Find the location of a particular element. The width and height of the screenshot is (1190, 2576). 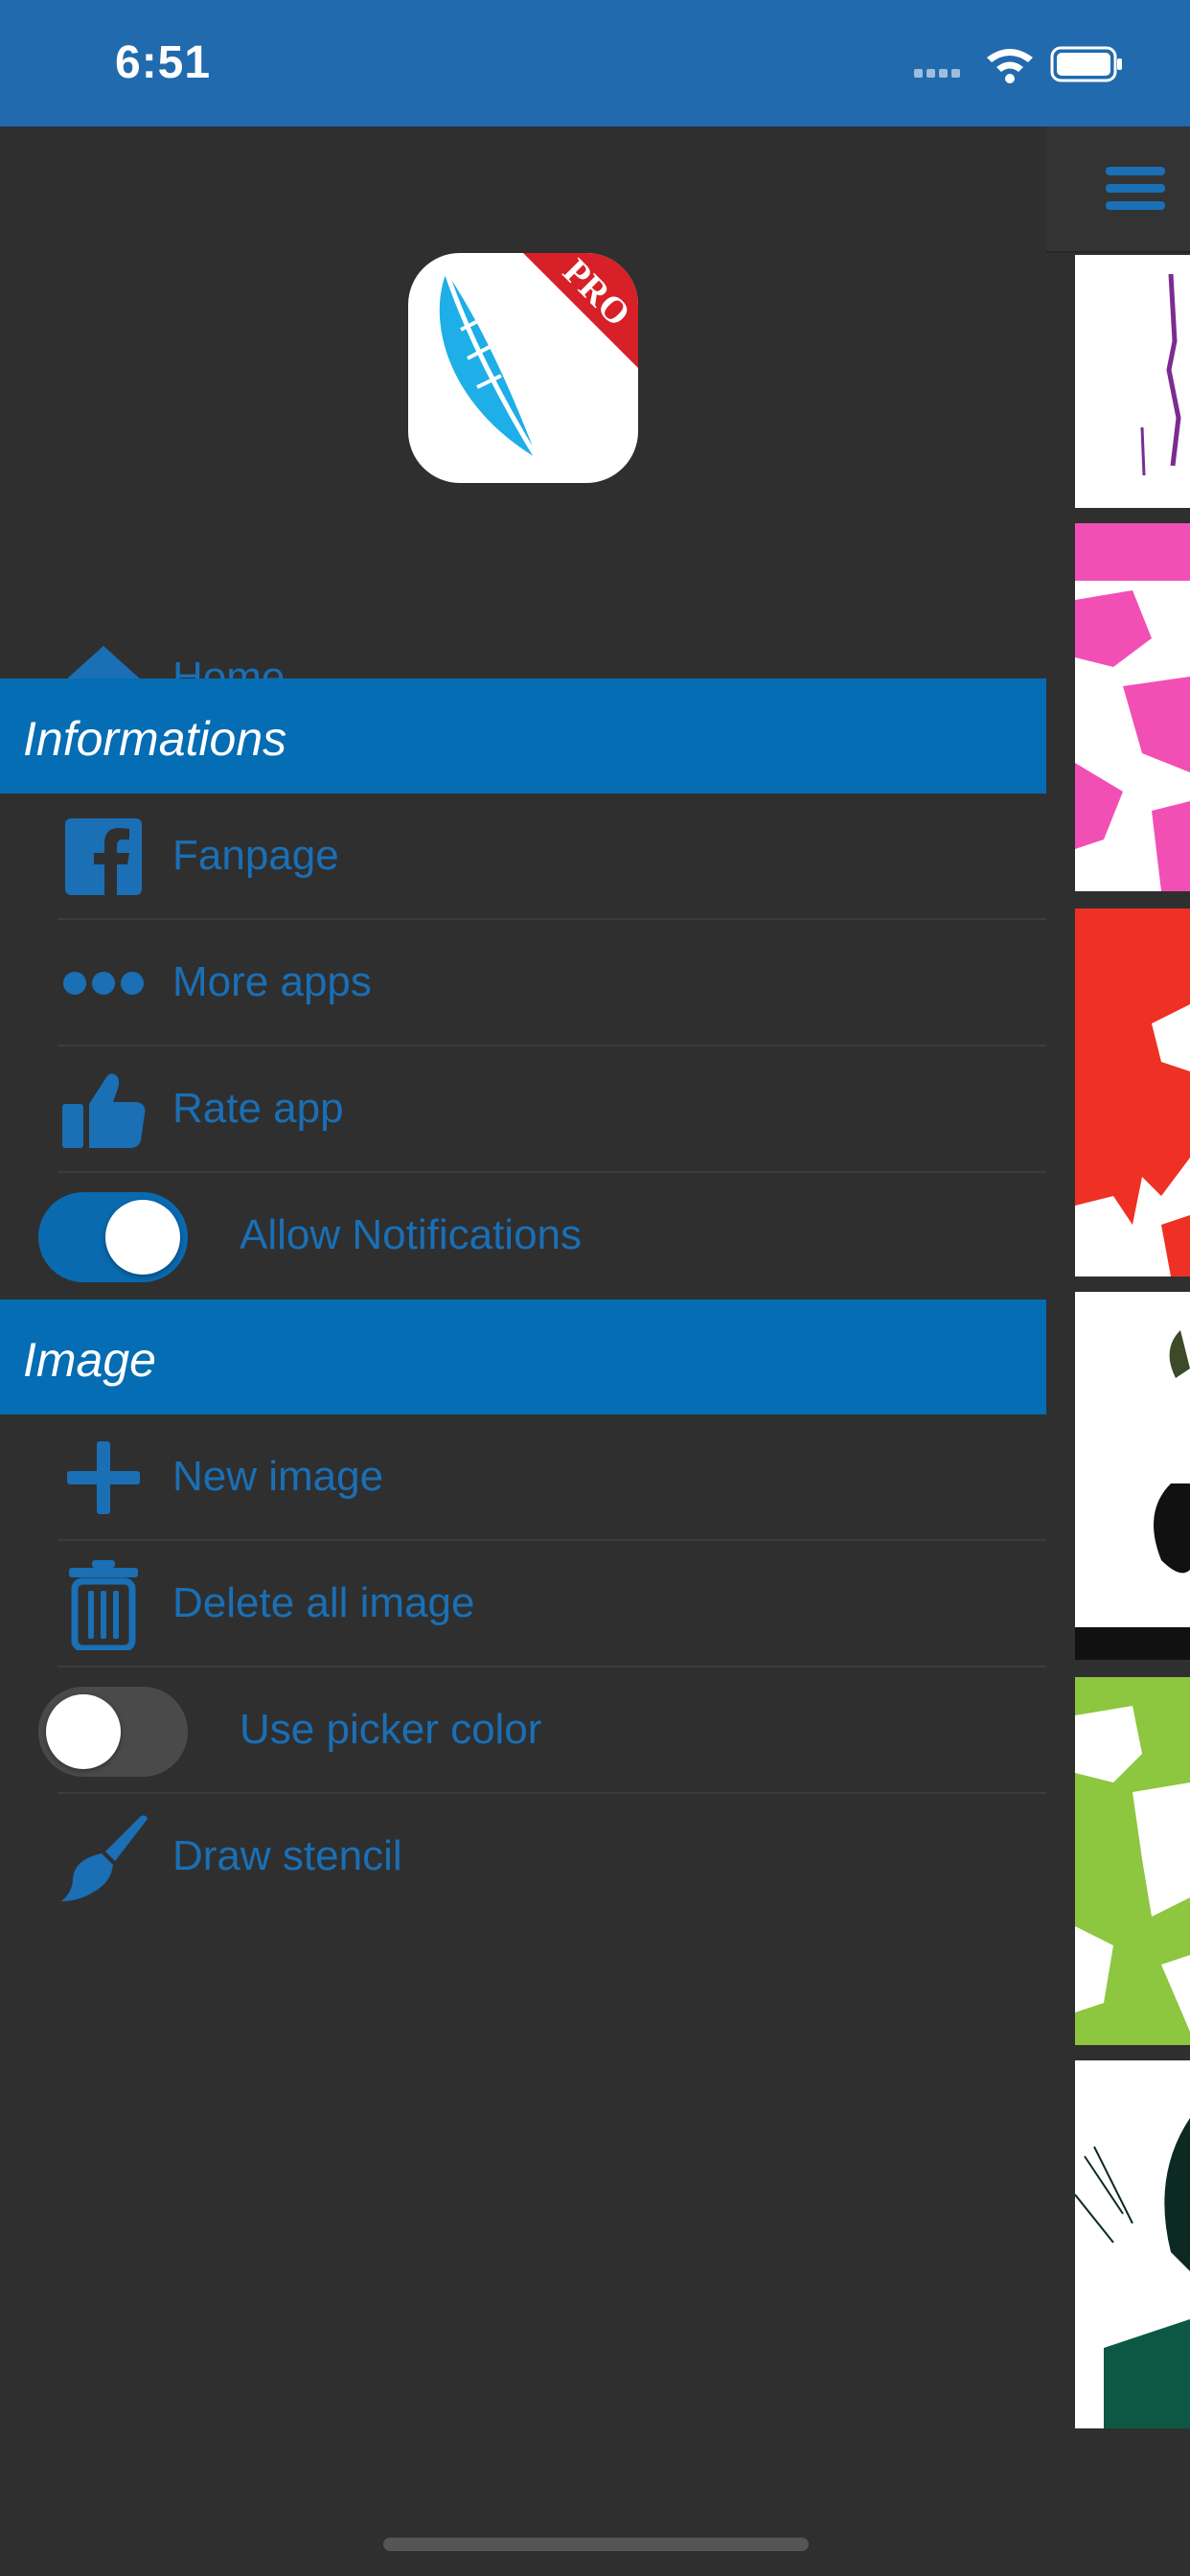

status-time: 6:51 is located at coordinates (163, 63).